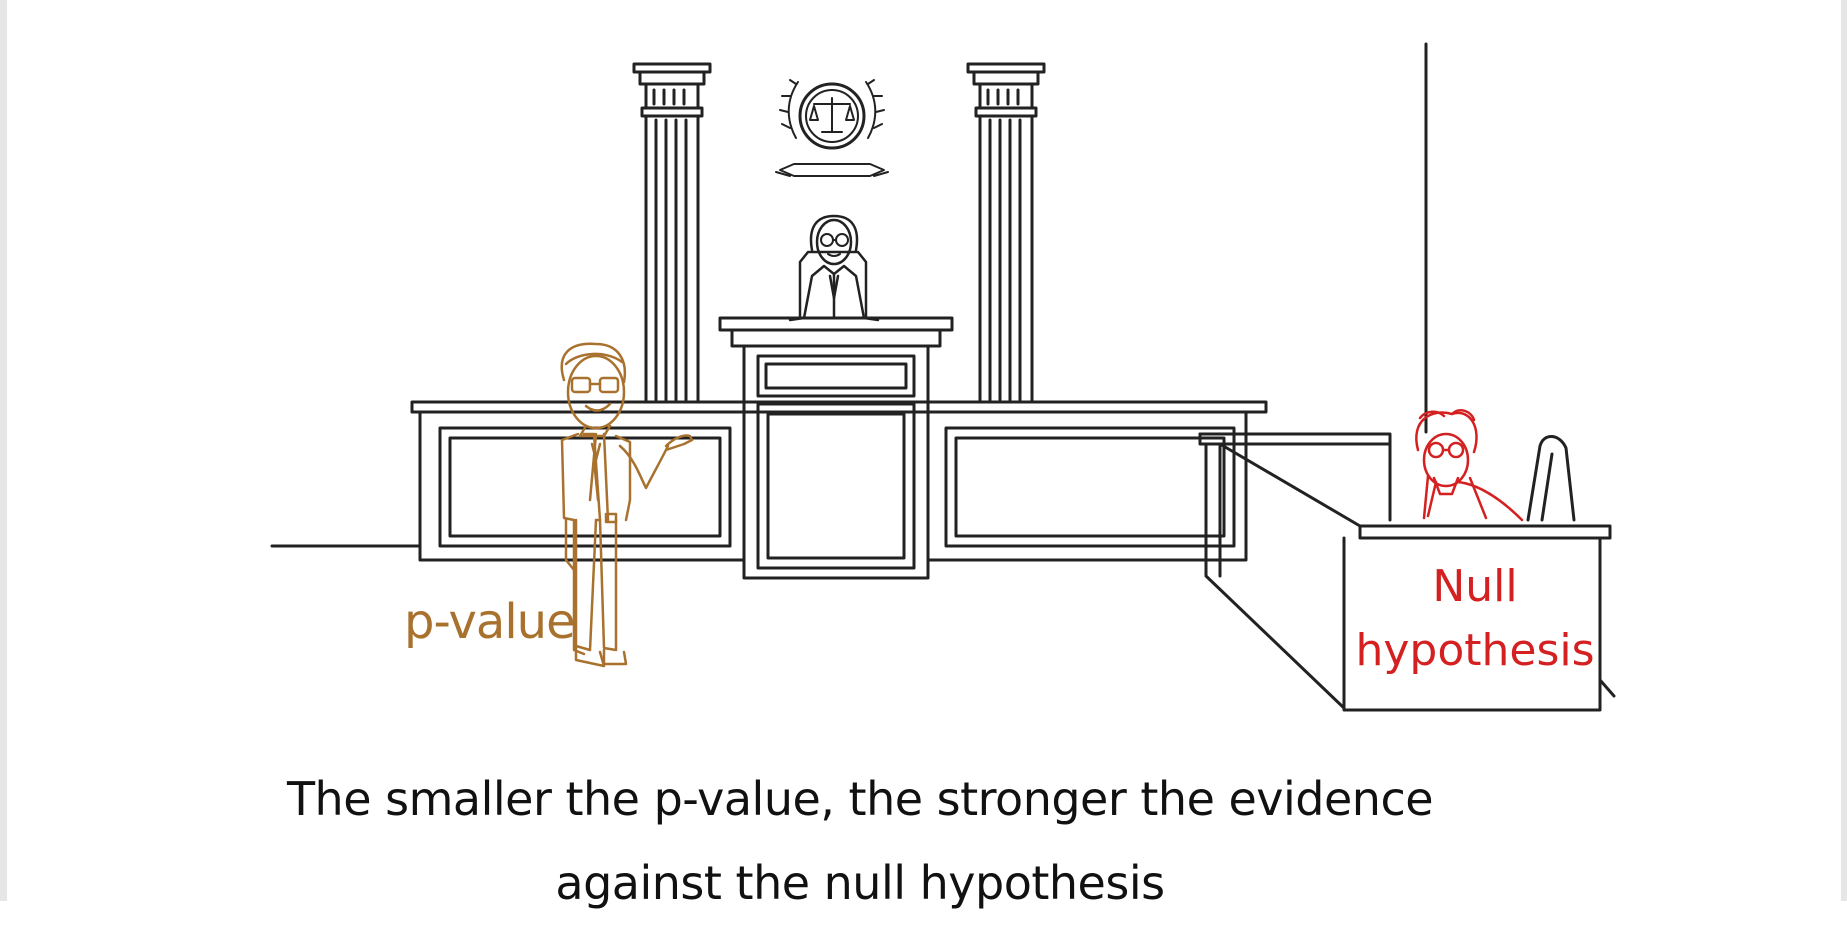 The width and height of the screenshot is (1847, 925). What do you see at coordinates (1006, 233) in the screenshot?
I see `column-right` at bounding box center [1006, 233].